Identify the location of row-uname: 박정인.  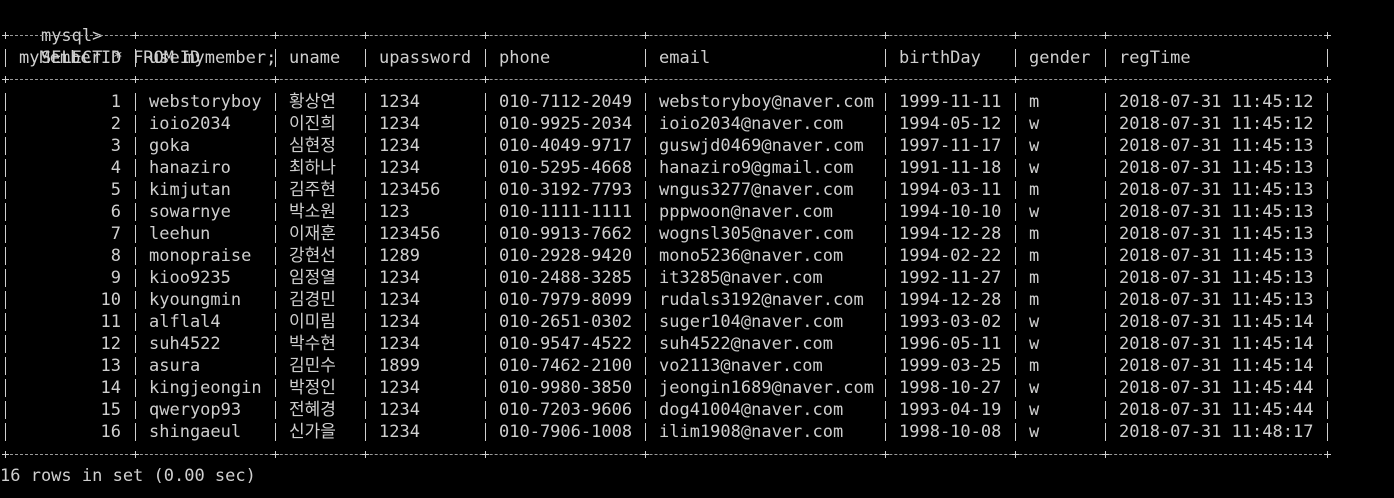
(312, 388).